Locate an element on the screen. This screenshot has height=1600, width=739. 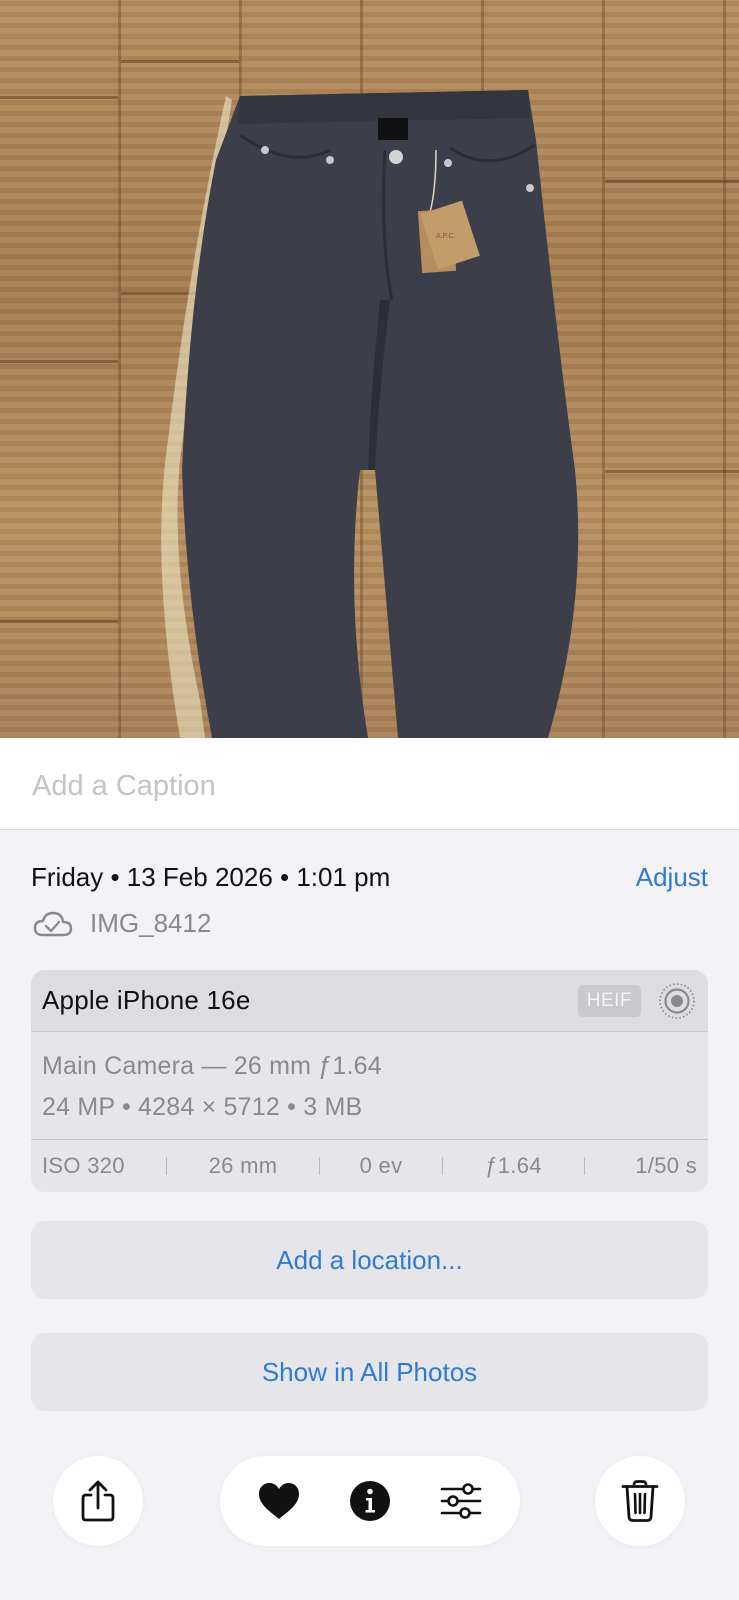
tag-brand-text: A.P.C. is located at coordinates (445, 236).